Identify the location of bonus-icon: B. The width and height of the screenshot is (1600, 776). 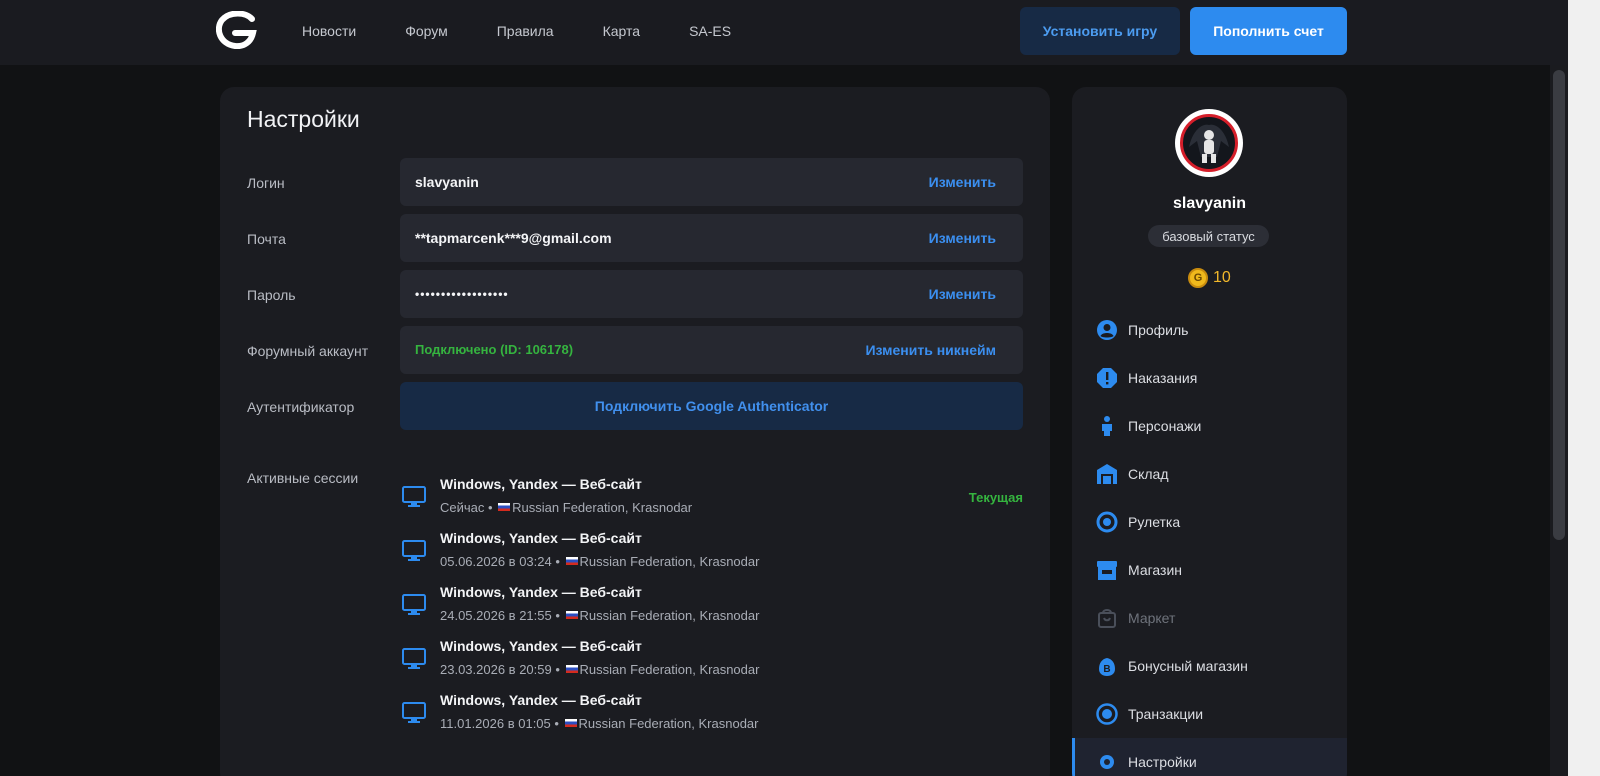
(1107, 667).